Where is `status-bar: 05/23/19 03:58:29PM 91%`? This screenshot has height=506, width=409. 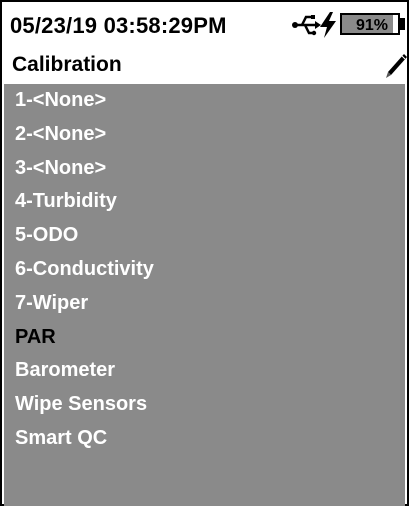 status-bar: 05/23/19 03:58:29PM 91% is located at coordinates (204, 24).